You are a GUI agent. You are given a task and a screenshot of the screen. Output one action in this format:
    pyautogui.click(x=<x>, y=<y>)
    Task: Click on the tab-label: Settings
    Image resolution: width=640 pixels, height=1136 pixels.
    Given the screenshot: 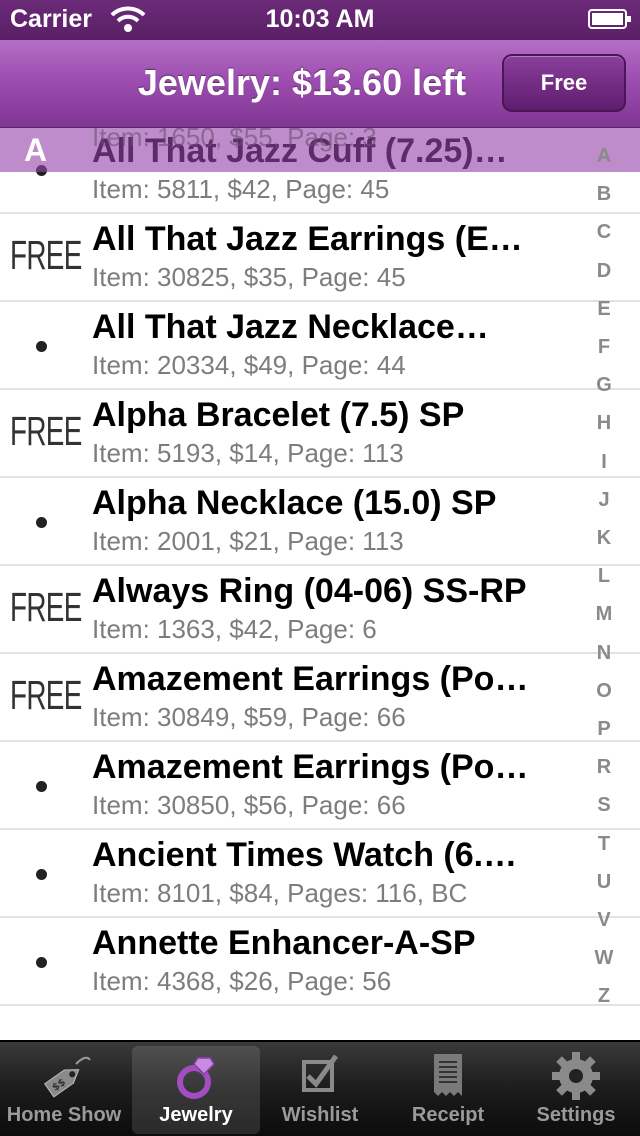 What is the action you would take?
    pyautogui.click(x=576, y=1115)
    